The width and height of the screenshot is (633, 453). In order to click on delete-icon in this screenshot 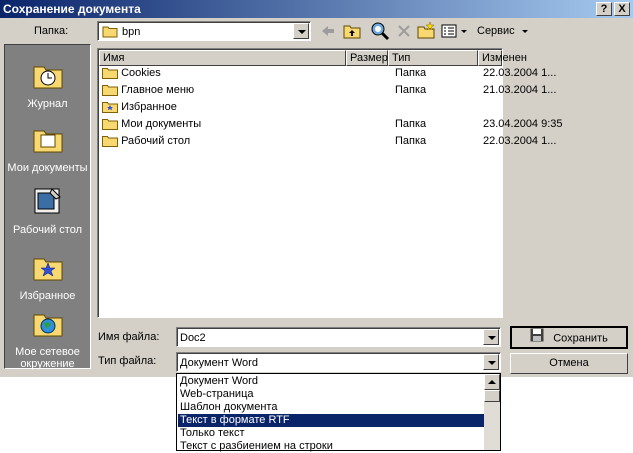, I will do `click(404, 31)`.